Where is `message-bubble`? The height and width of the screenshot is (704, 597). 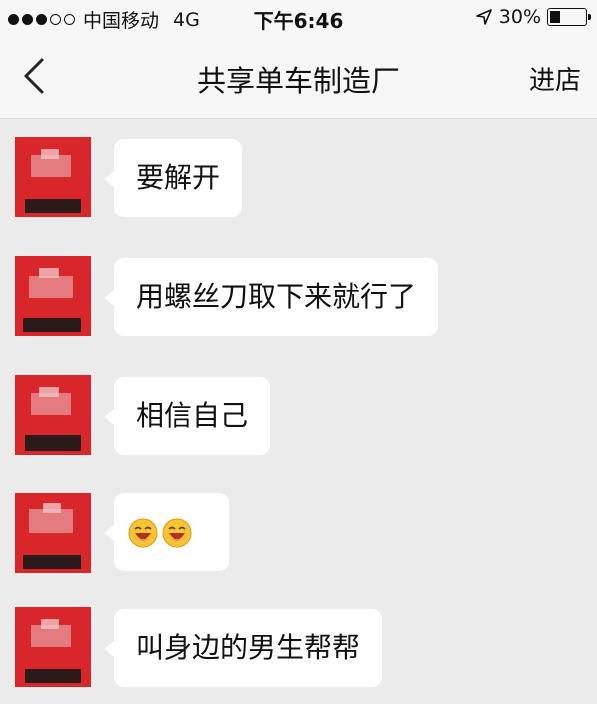
message-bubble is located at coordinates (166, 532).